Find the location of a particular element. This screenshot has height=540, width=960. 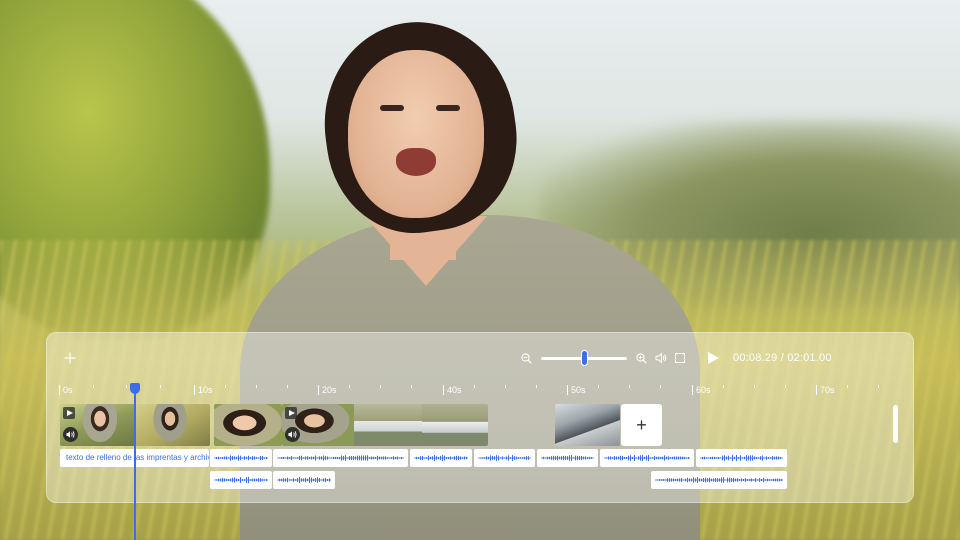

volume-icon is located at coordinates (661, 358).